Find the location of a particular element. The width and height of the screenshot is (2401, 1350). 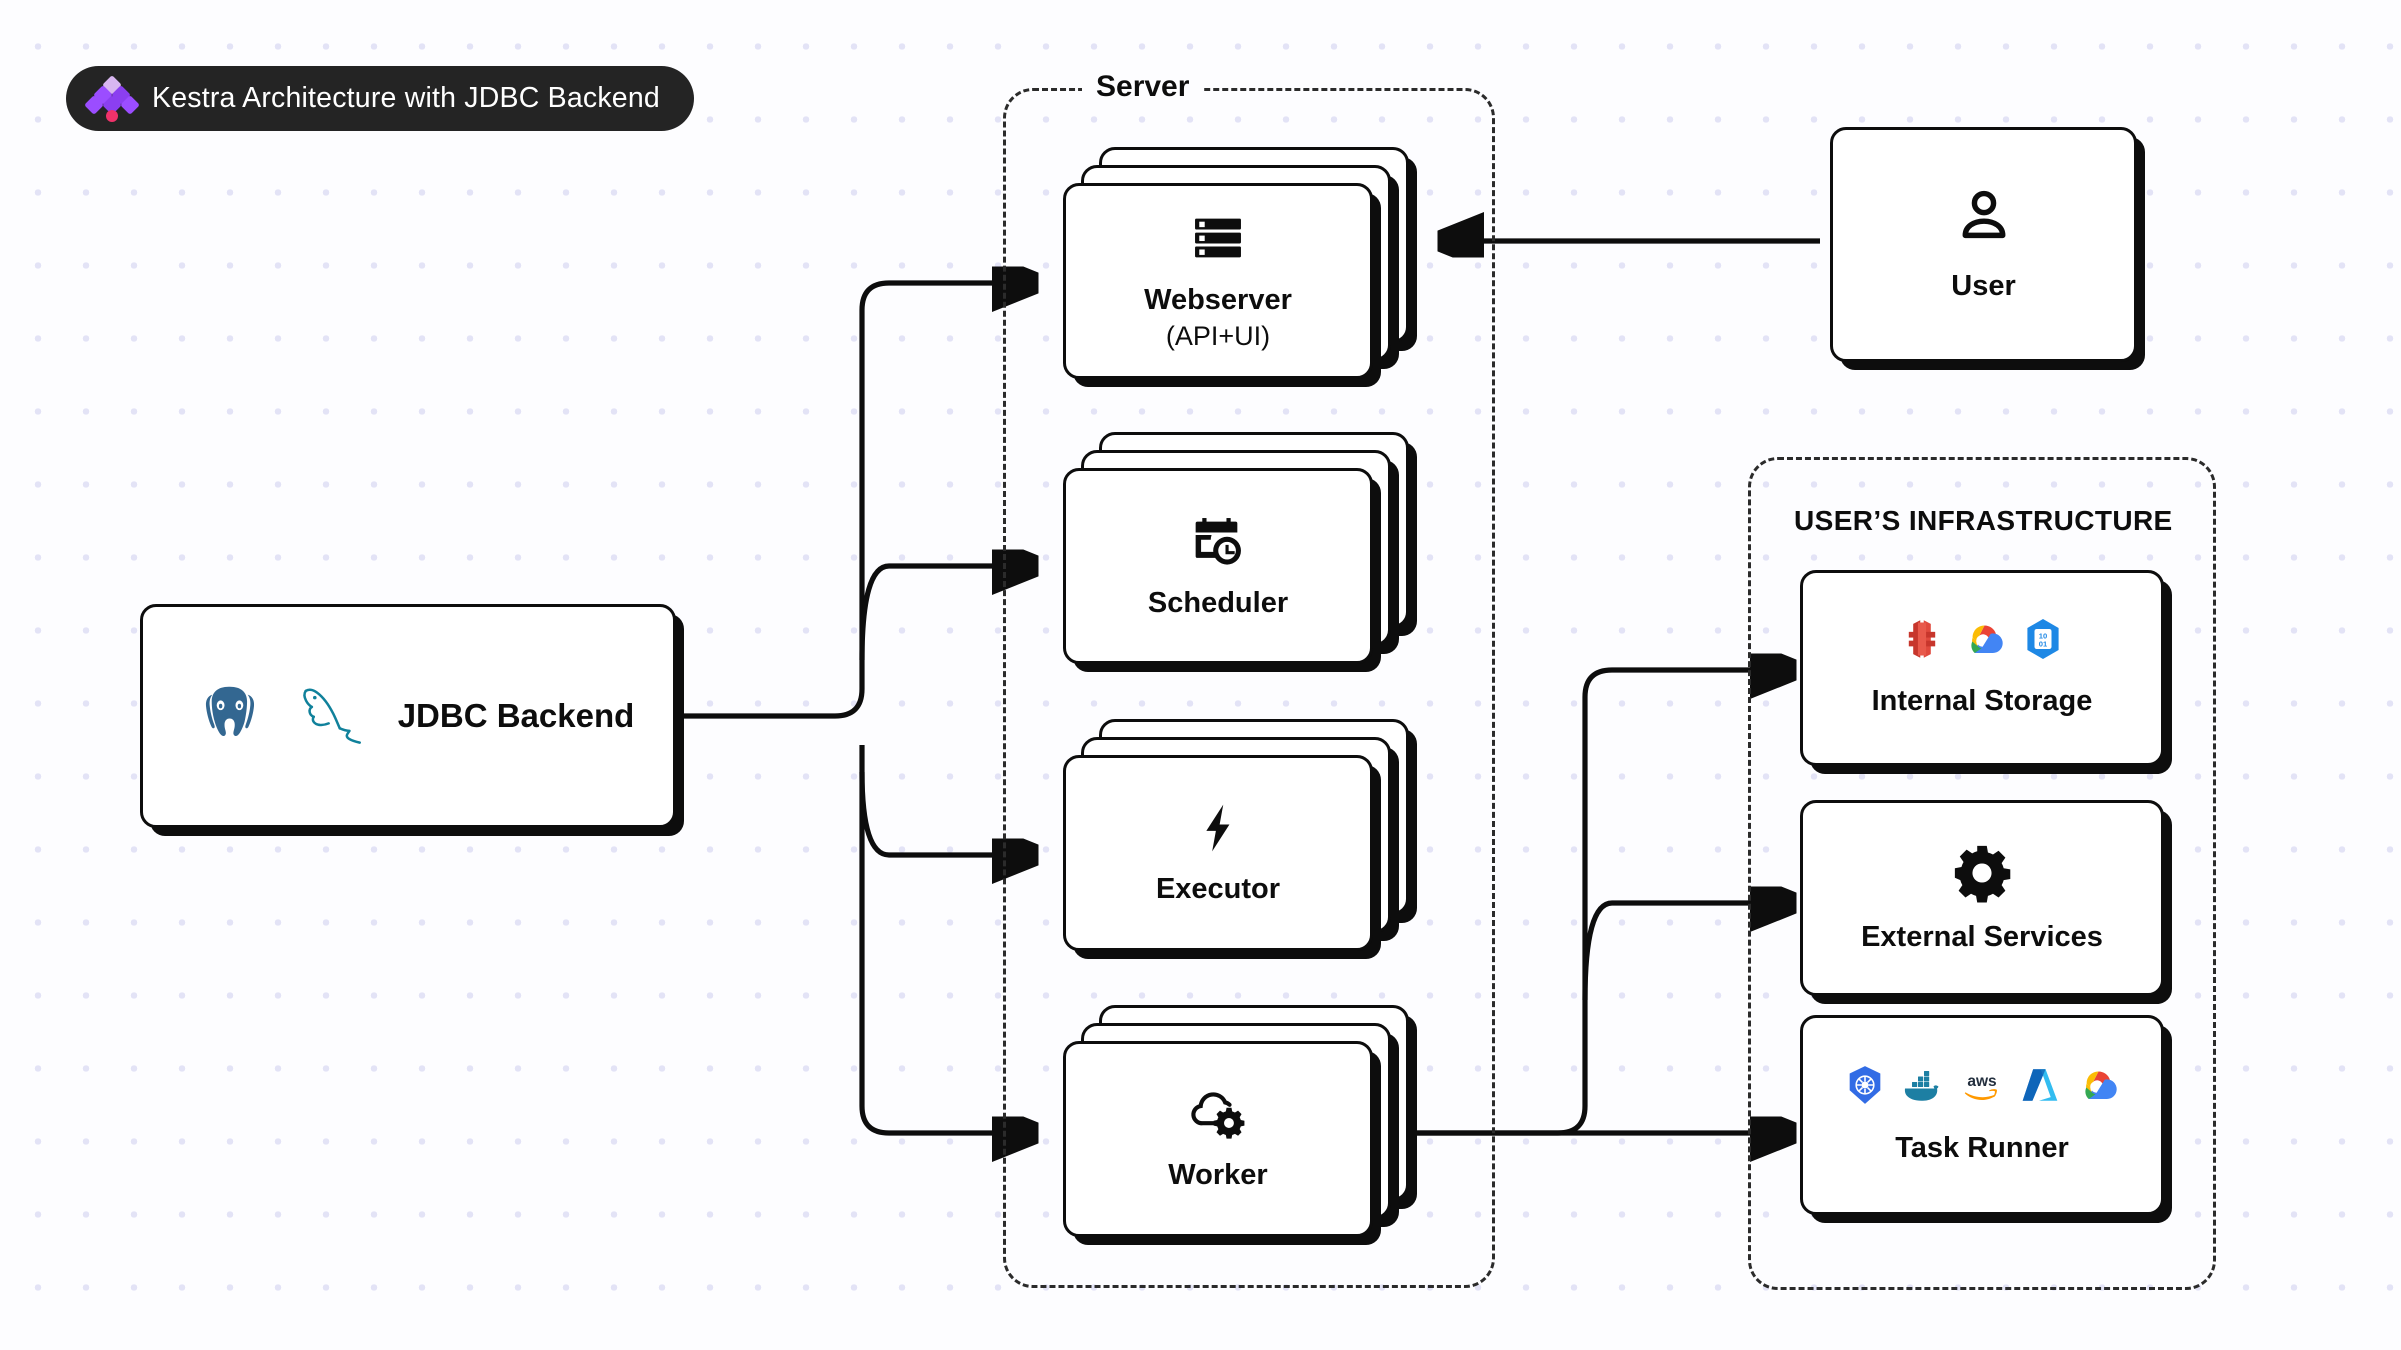

link-jdbc-executor is located at coordinates (941, 813).